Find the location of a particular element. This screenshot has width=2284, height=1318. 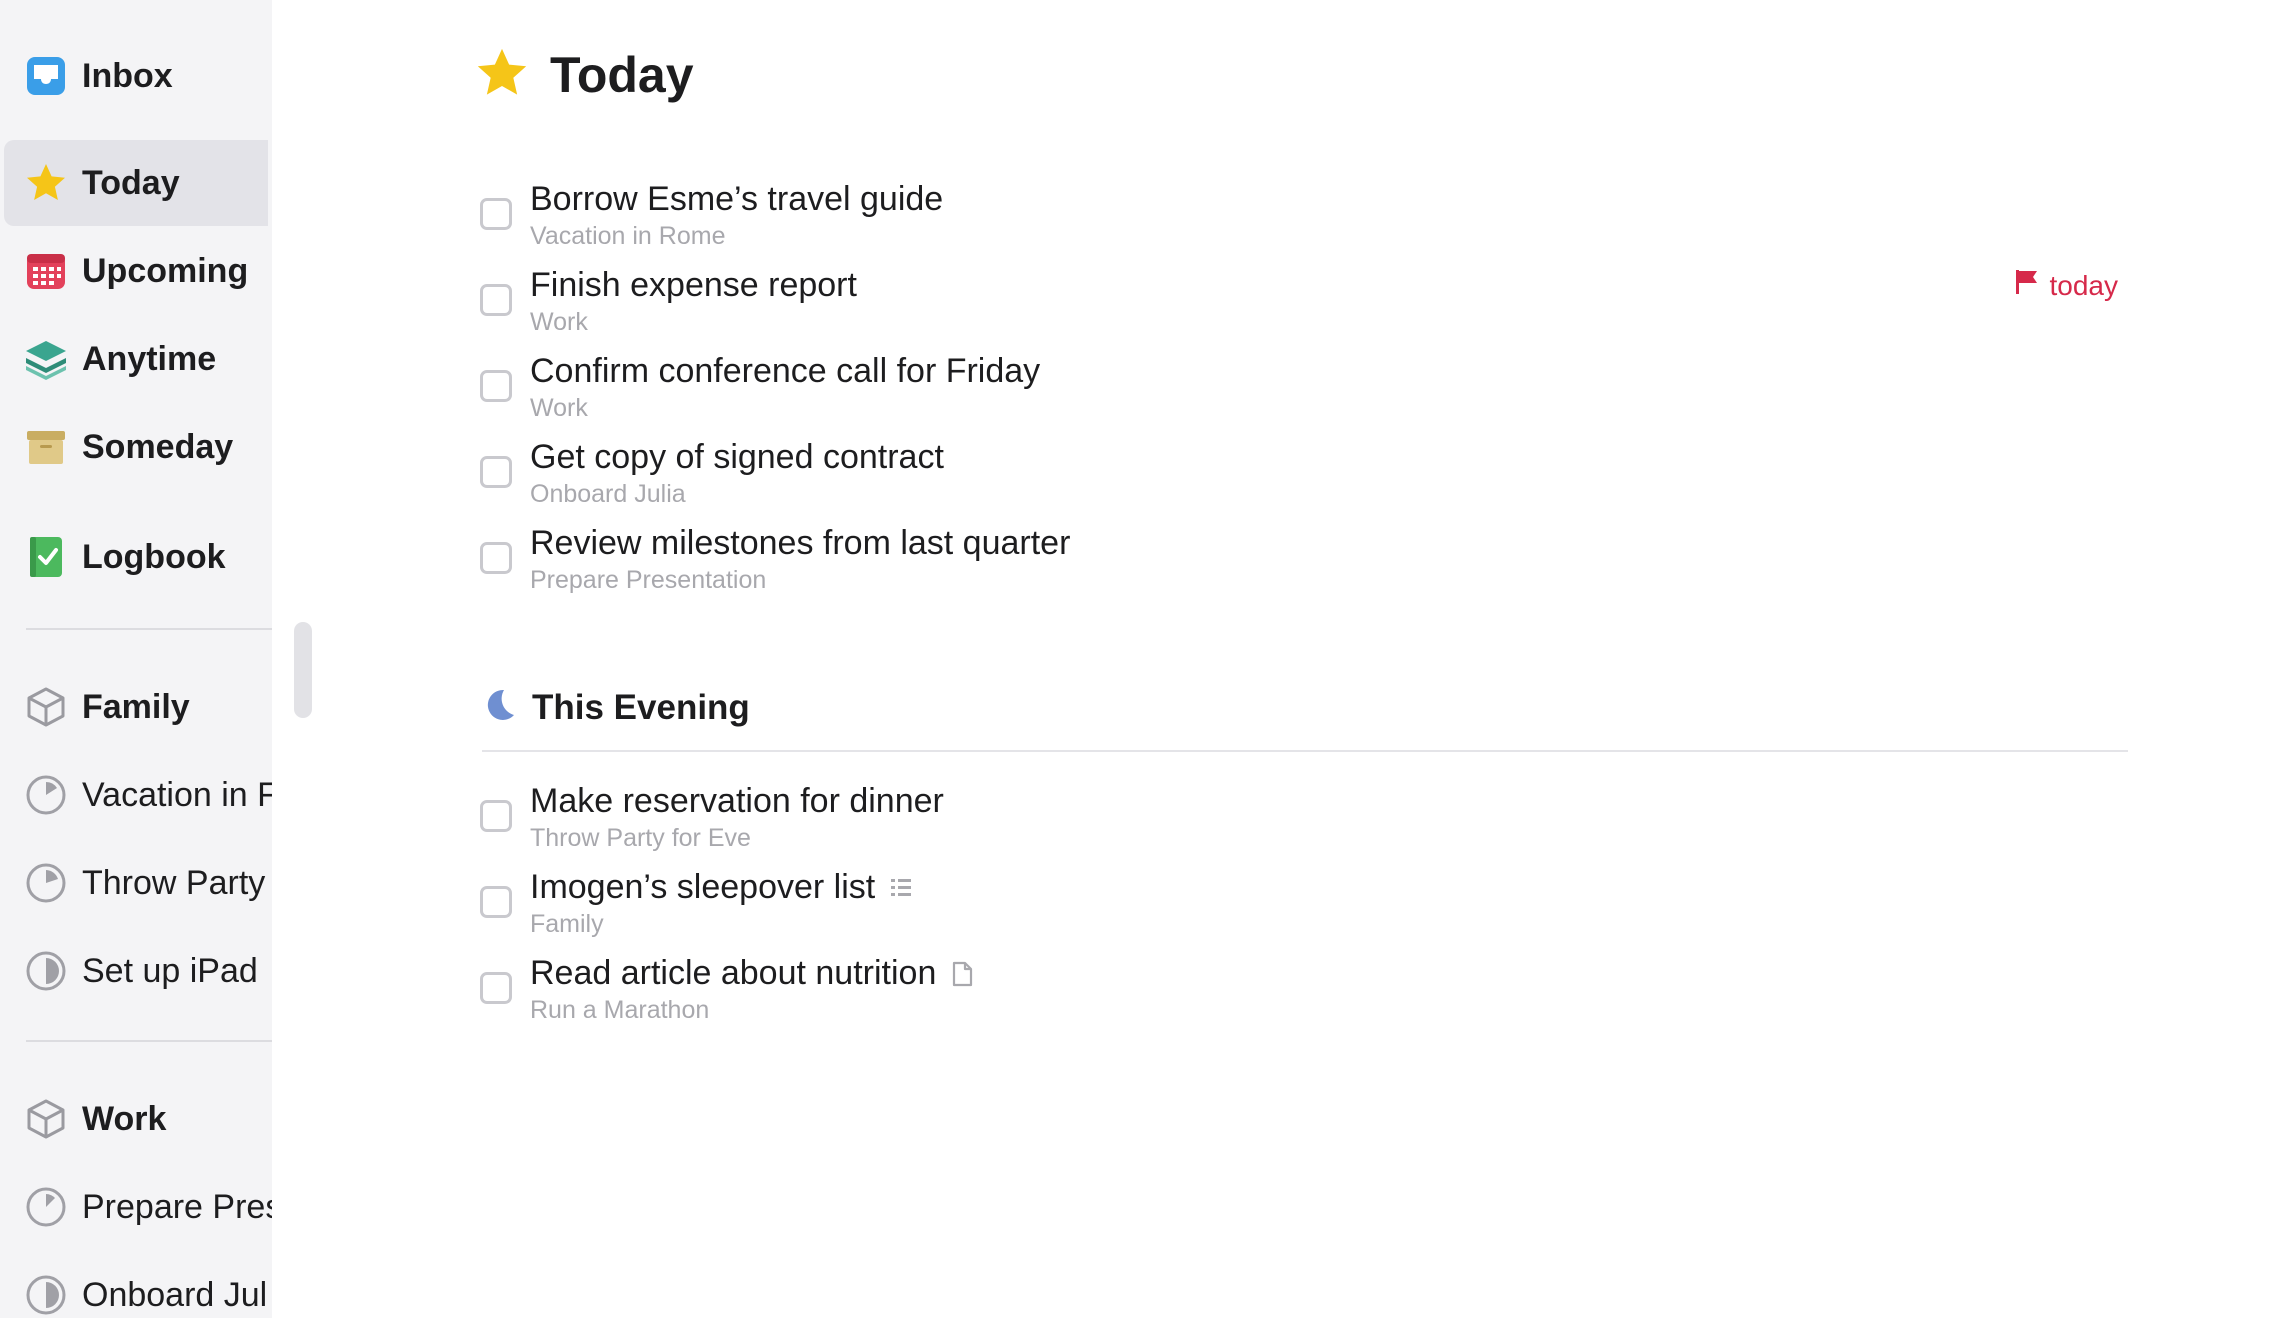

sidebar-item-someday: Someday is located at coordinates (136, 447).